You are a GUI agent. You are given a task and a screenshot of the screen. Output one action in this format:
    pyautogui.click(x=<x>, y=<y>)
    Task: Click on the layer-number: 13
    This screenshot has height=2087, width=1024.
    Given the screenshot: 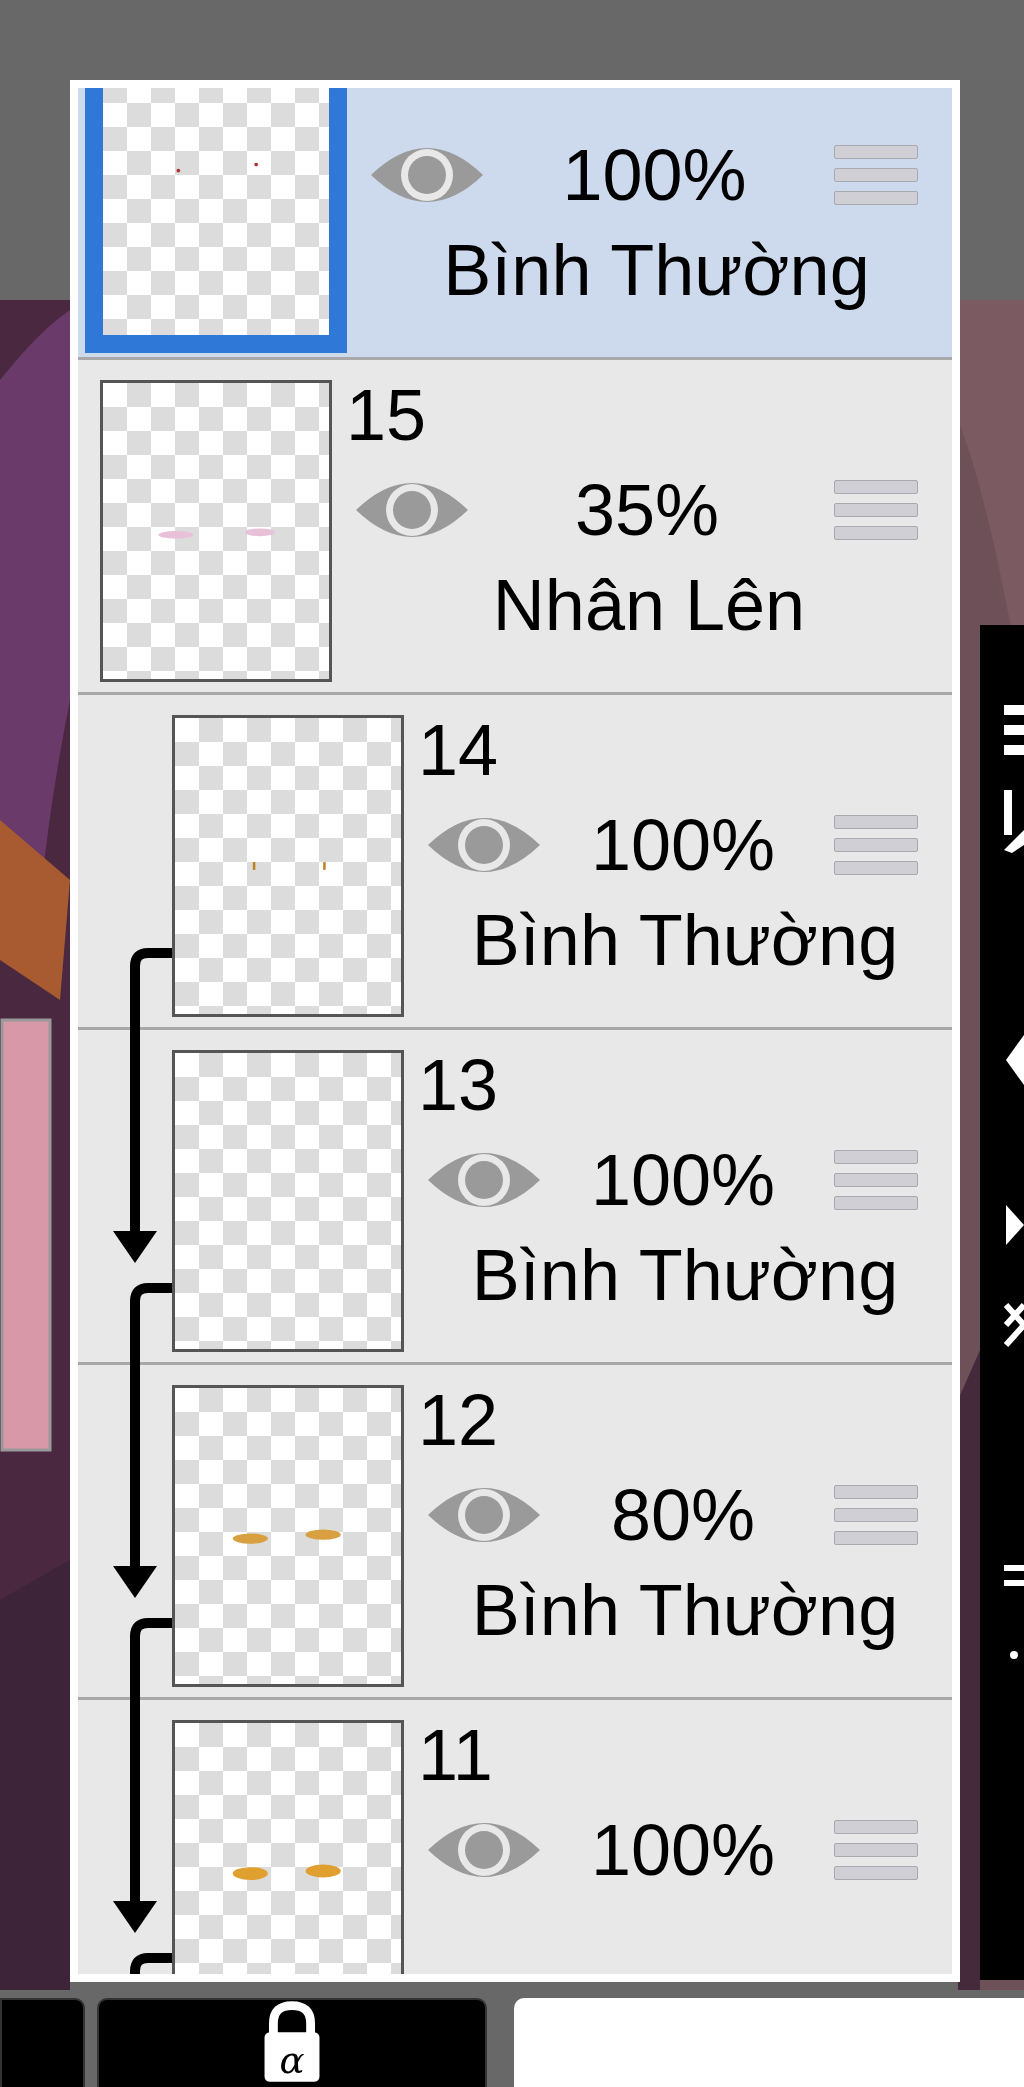 What is the action you would take?
    pyautogui.click(x=458, y=1085)
    